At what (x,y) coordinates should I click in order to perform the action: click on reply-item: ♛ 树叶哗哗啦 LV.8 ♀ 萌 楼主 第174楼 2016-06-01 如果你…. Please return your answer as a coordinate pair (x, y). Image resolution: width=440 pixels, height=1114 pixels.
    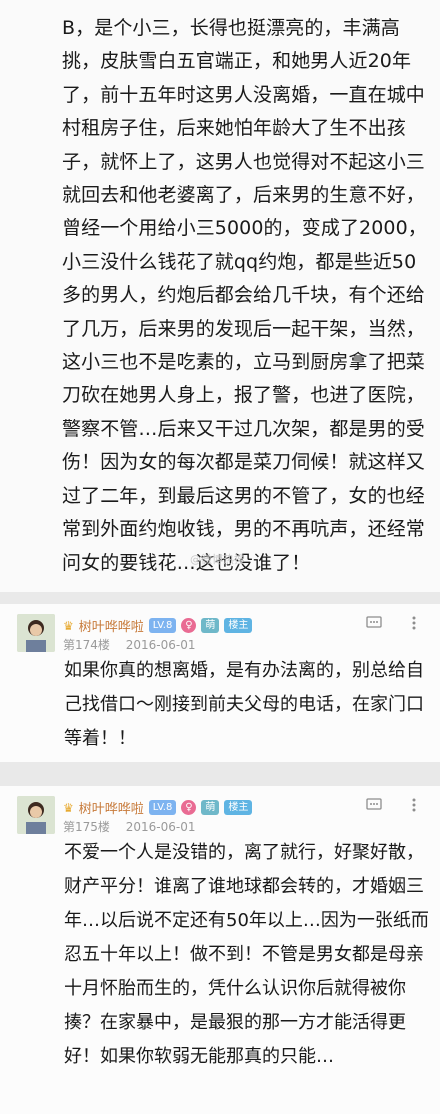
    Looking at the image, I should click on (220, 683).